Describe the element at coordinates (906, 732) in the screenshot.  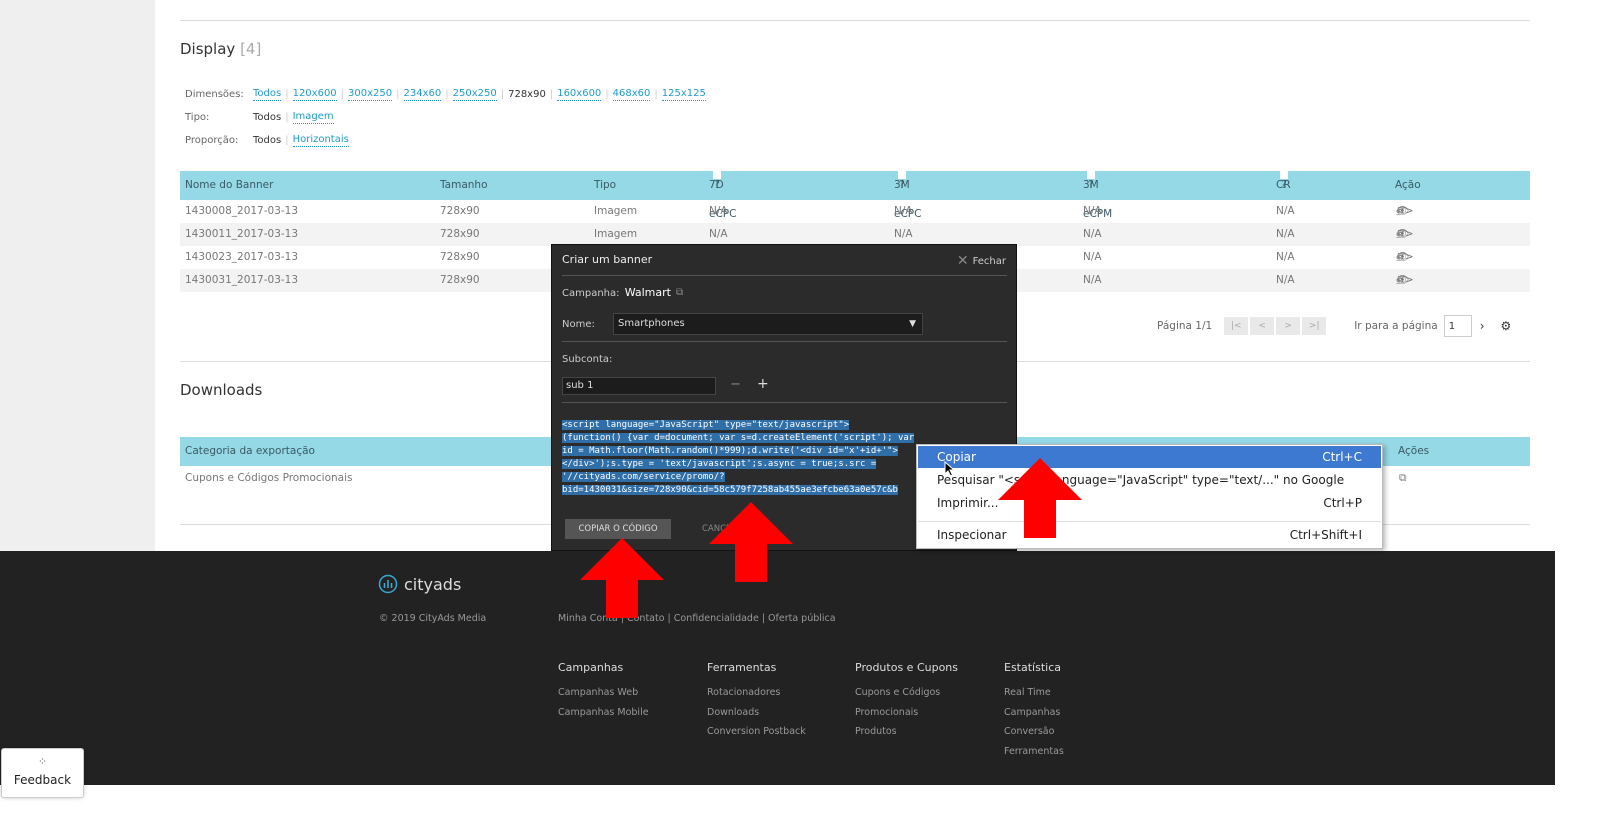
I see `footer-link: Produtos` at that location.